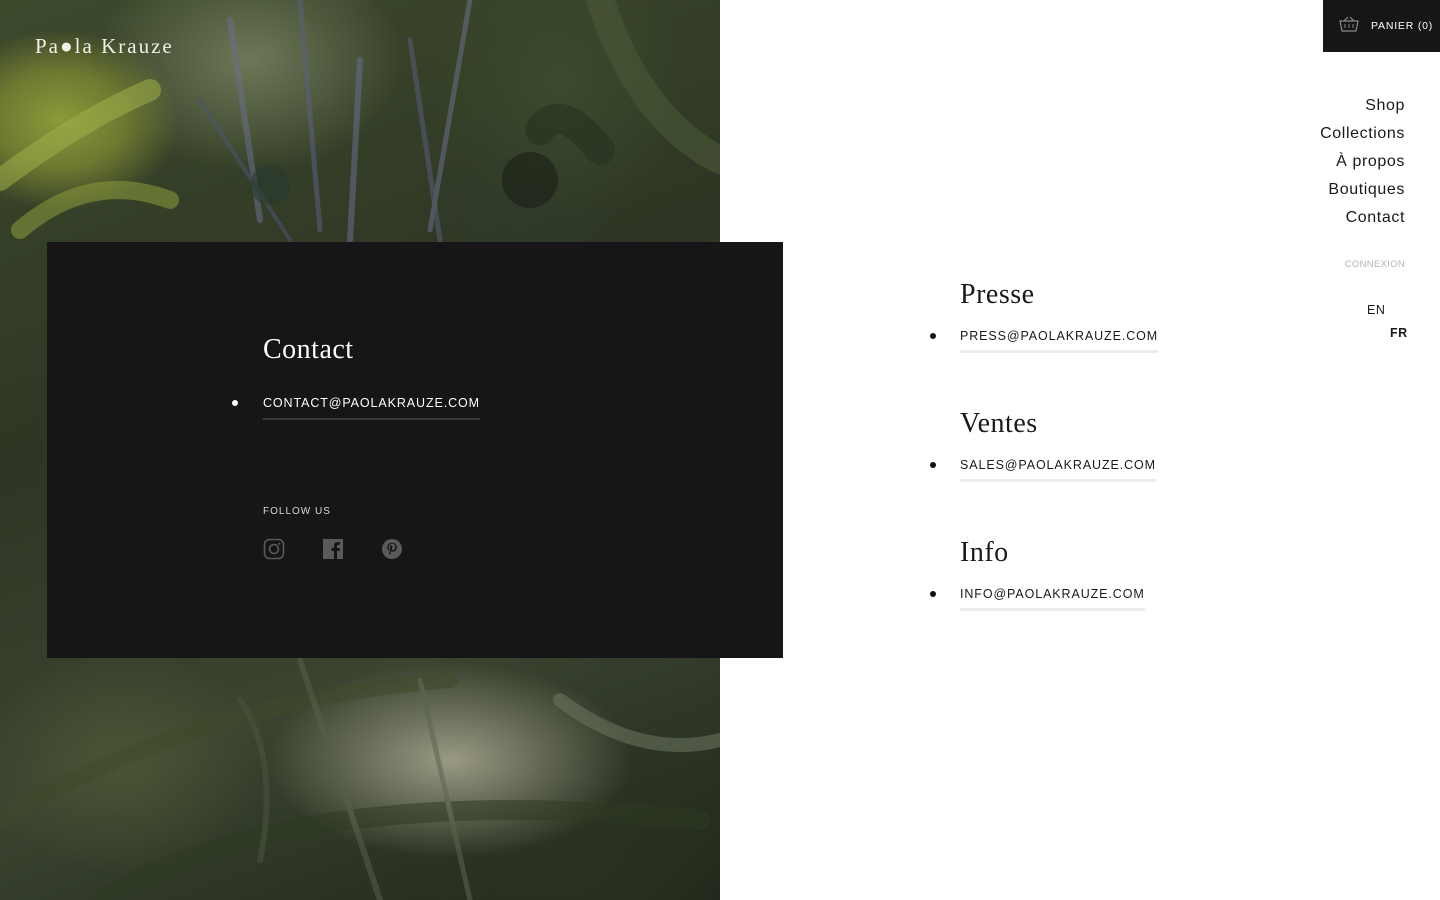  I want to click on login-link: CONNEXION, so click(1375, 264).